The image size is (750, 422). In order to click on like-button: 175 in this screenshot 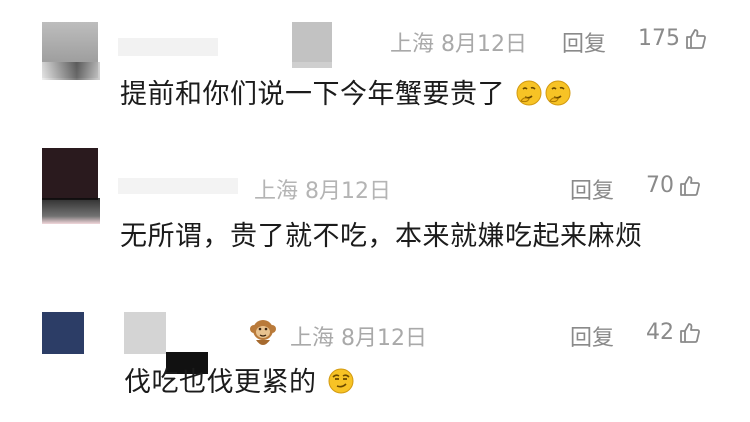, I will do `click(673, 38)`.